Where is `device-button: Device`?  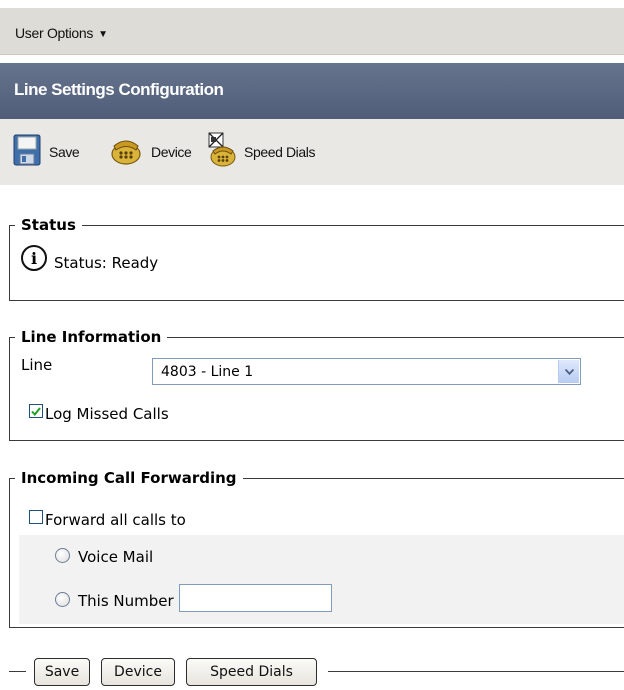
device-button: Device is located at coordinates (138, 672).